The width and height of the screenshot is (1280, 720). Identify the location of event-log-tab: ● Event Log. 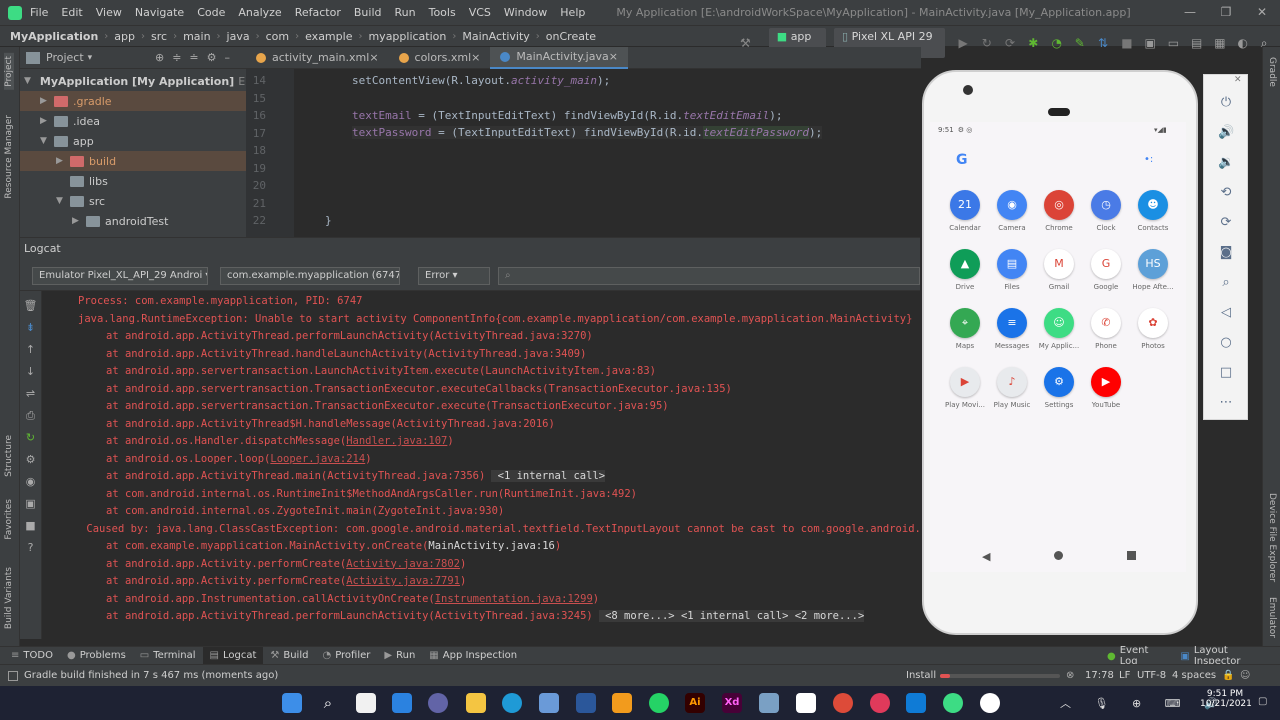
(1136, 656).